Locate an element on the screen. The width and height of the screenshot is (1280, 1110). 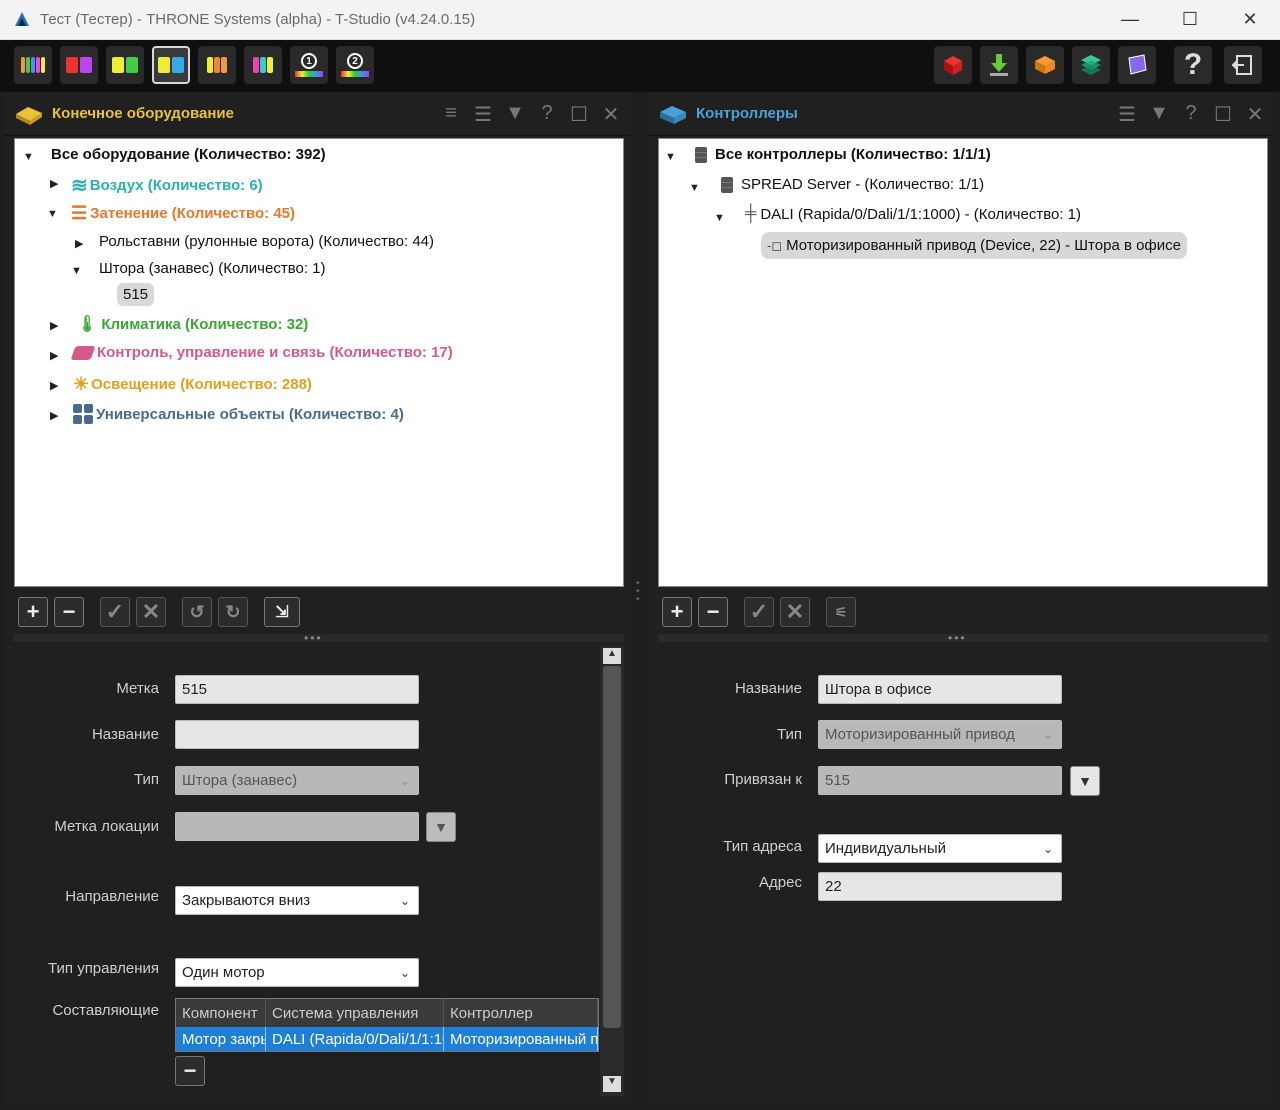
table-cell: DALI (Rapida/0/Dali/1/1:1000) is located at coordinates (355, 1039).